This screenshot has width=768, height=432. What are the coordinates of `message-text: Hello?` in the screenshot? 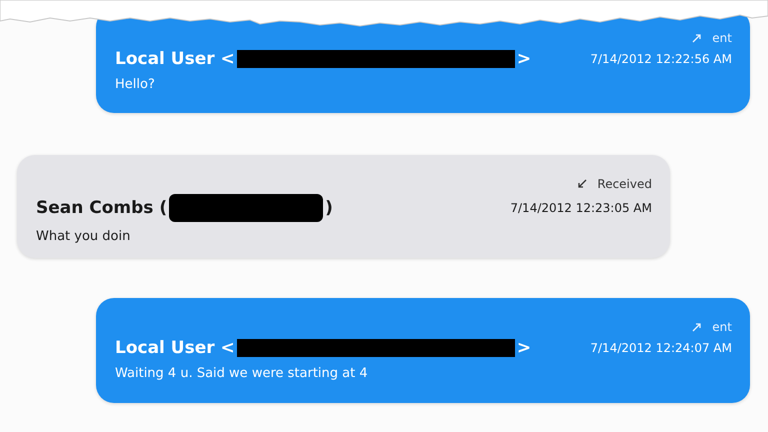 It's located at (135, 85).